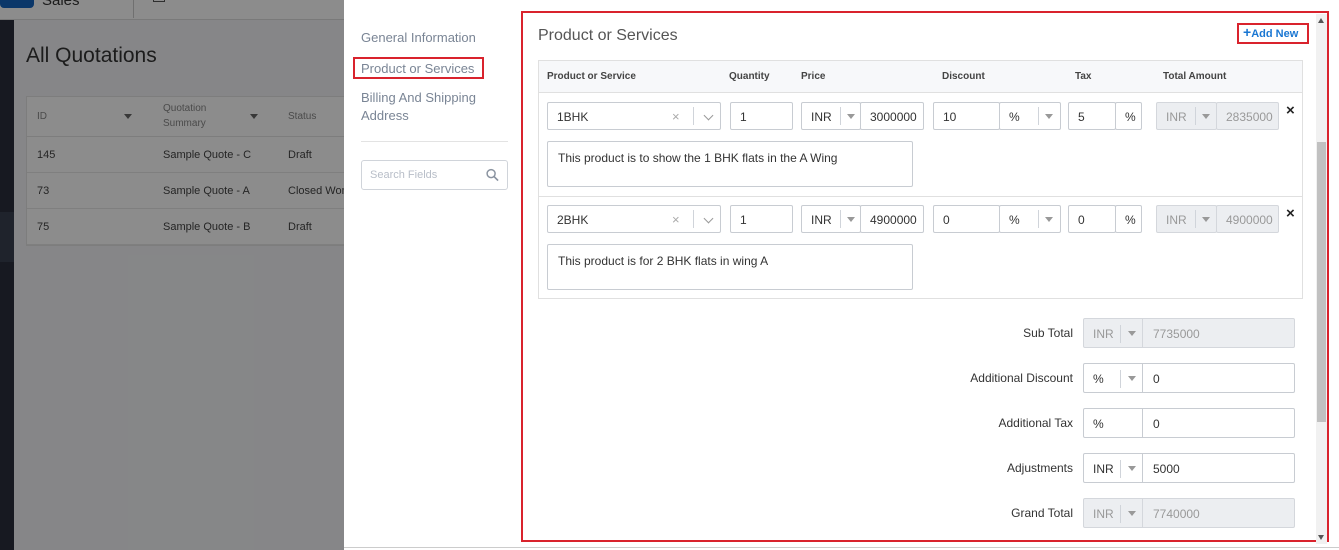 The image size is (1339, 550). Describe the element at coordinates (1113, 378) in the screenshot. I see `additional-discount-type-select: %` at that location.